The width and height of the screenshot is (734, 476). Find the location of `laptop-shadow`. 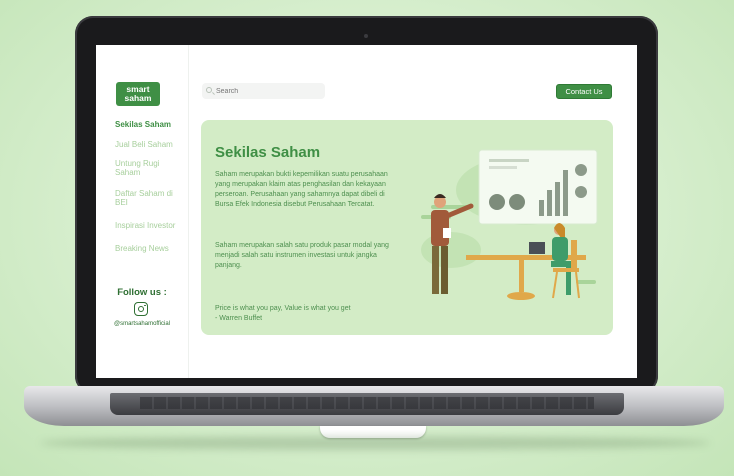

laptop-shadow is located at coordinates (375, 443).